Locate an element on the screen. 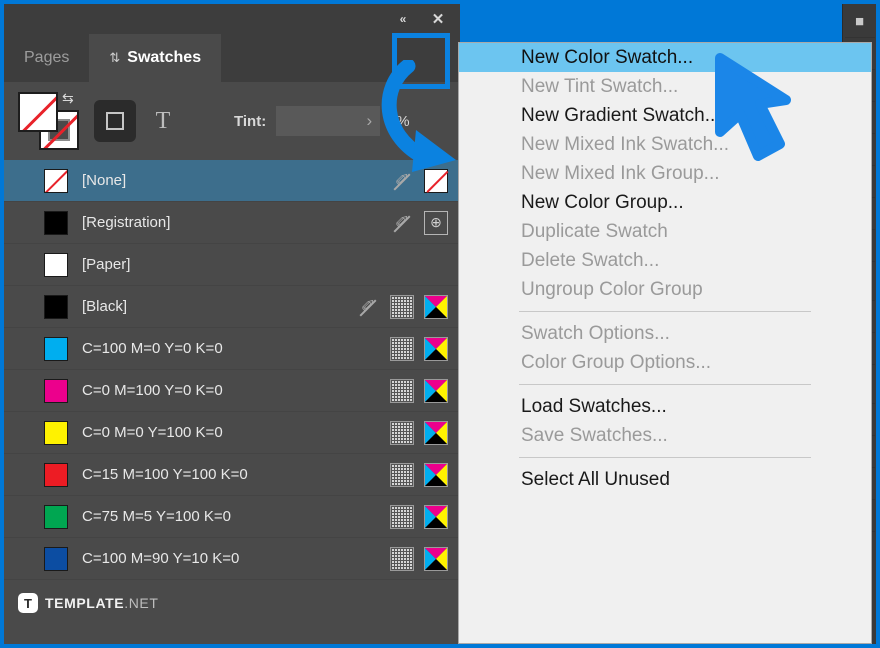 This screenshot has width=880, height=648. fill-proxy-swatch is located at coordinates (38, 112).